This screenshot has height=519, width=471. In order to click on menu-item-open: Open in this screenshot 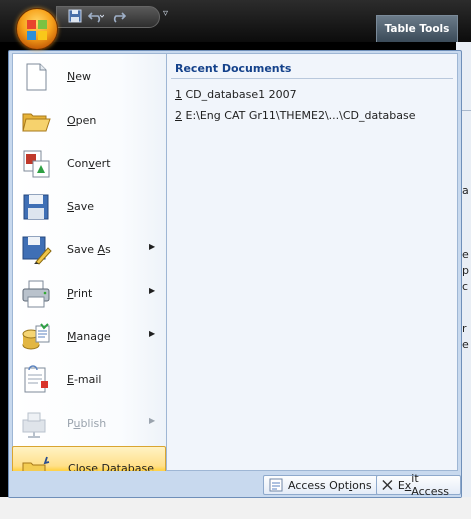, I will do `click(89, 120)`.